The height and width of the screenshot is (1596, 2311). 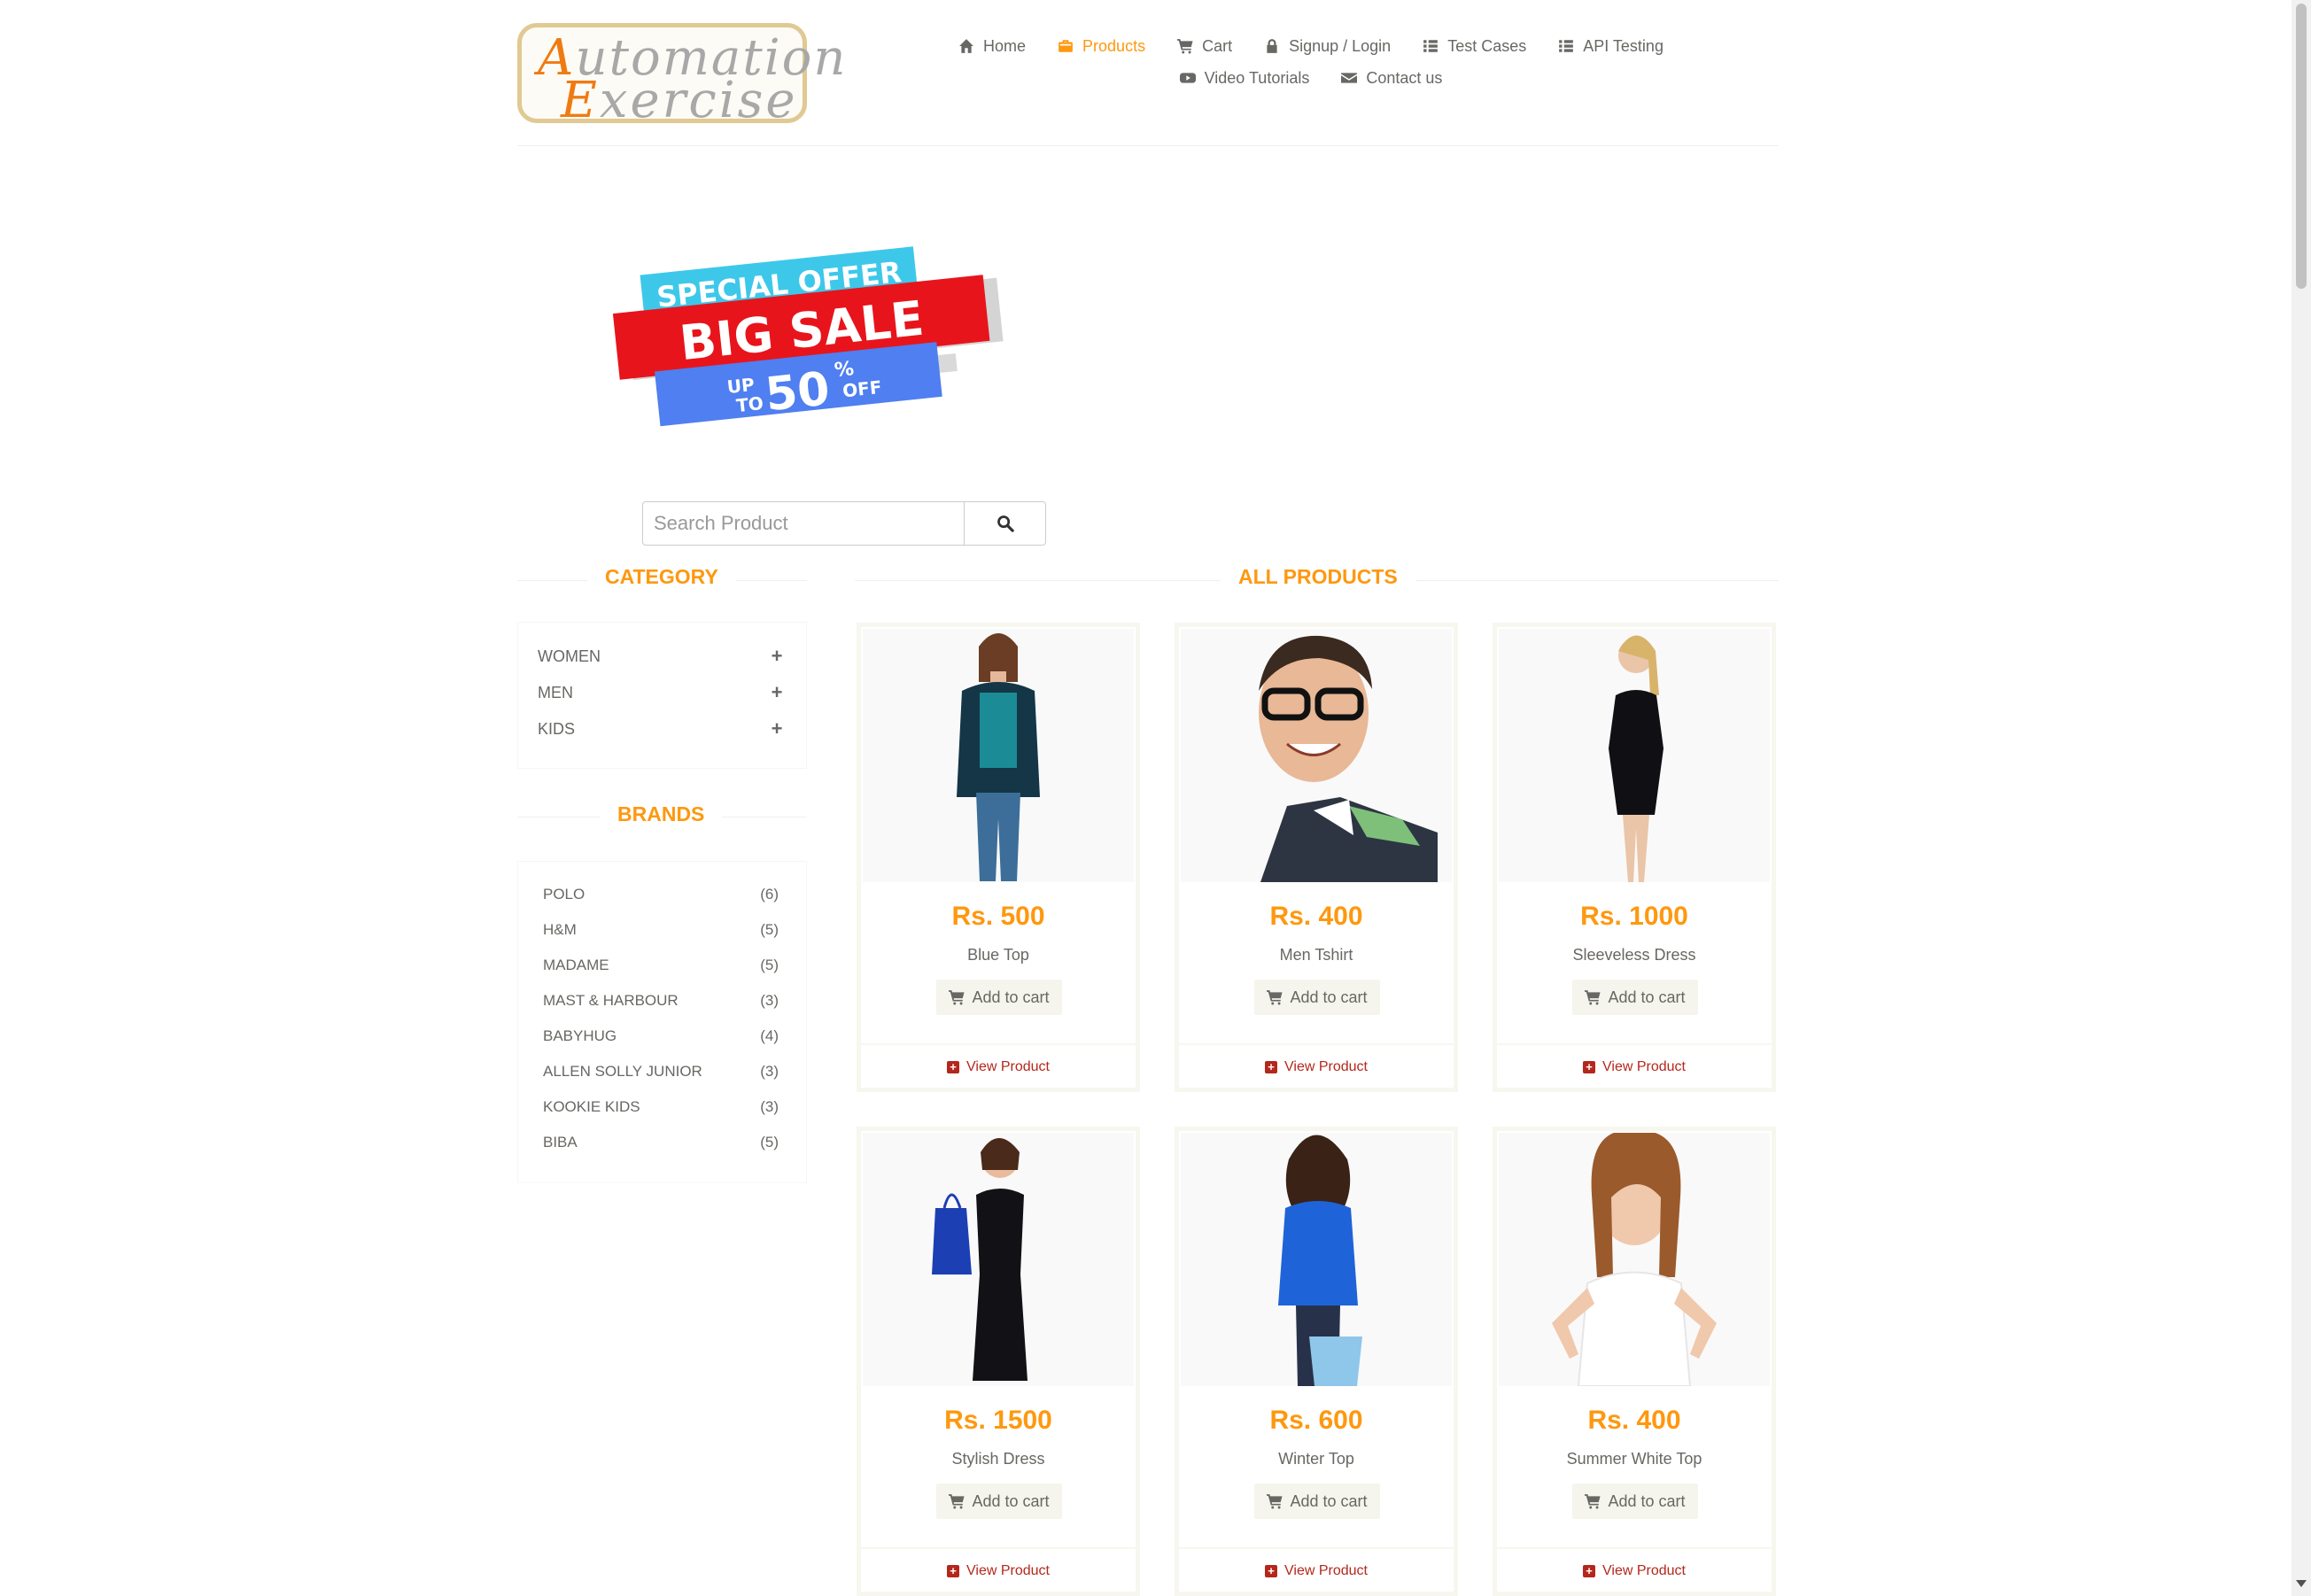 I want to click on nav-cart: Cart, so click(x=1204, y=46).